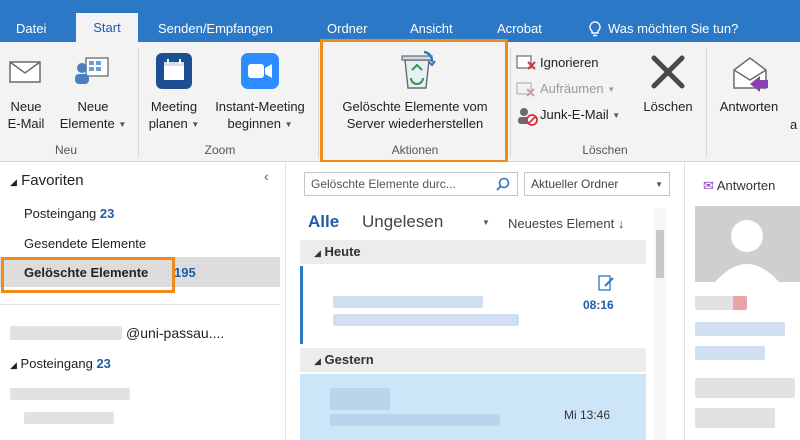 The width and height of the screenshot is (800, 440). What do you see at coordinates (414, 101) in the screenshot?
I see `actions-highlight-box` at bounding box center [414, 101].